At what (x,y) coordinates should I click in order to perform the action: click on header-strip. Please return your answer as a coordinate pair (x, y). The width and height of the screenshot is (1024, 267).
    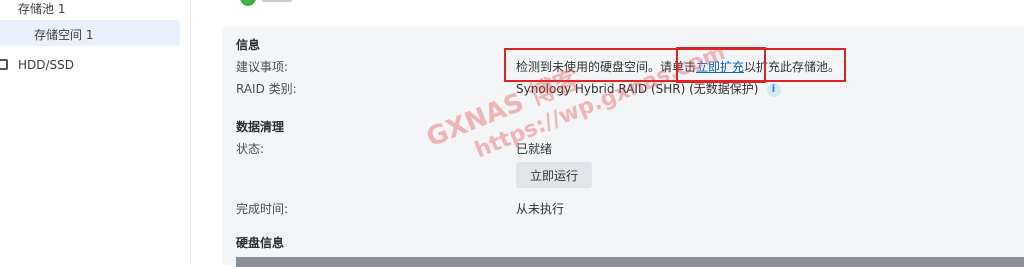
    Looking at the image, I should click on (608, 7).